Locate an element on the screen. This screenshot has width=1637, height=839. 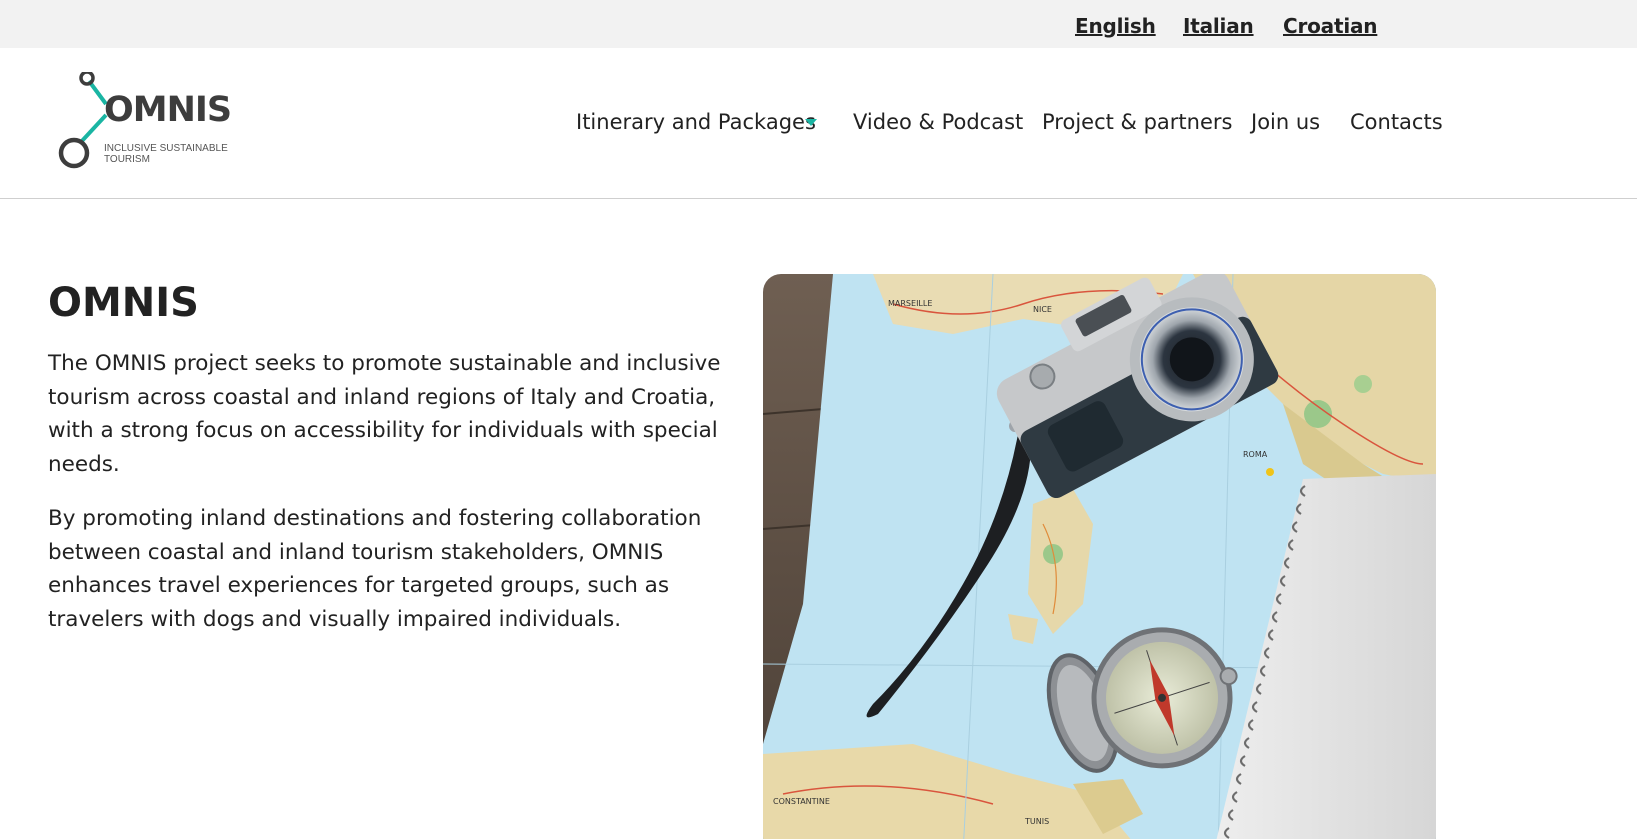
map-label-constantine: CONSTANTINE is located at coordinates (801, 801).